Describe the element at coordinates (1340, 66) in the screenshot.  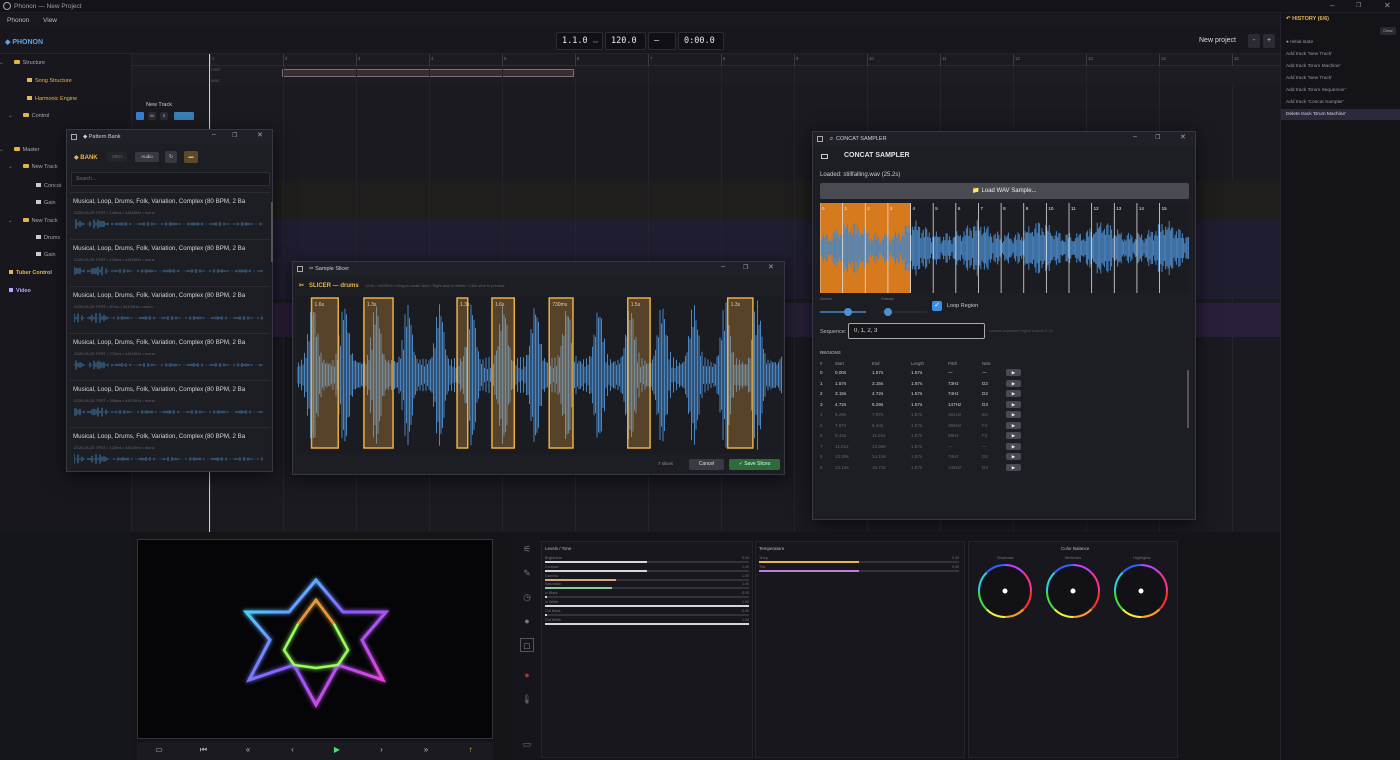
I see `history-item: Add track 'Drum Machine'` at that location.